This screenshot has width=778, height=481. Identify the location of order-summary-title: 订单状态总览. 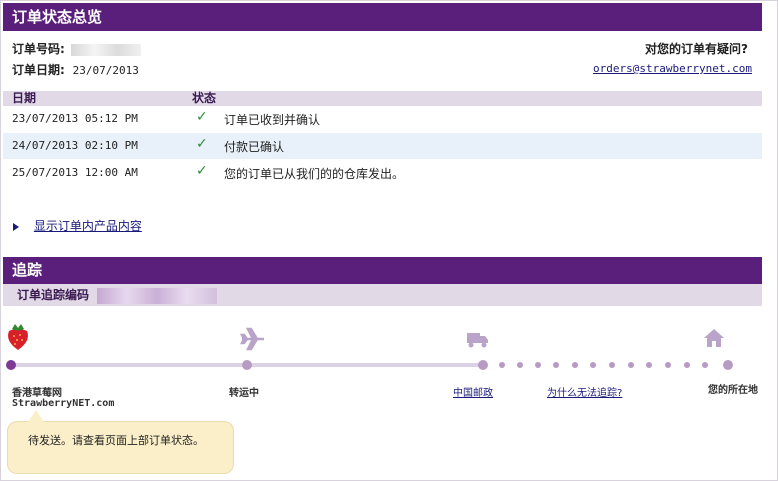
(57, 17).